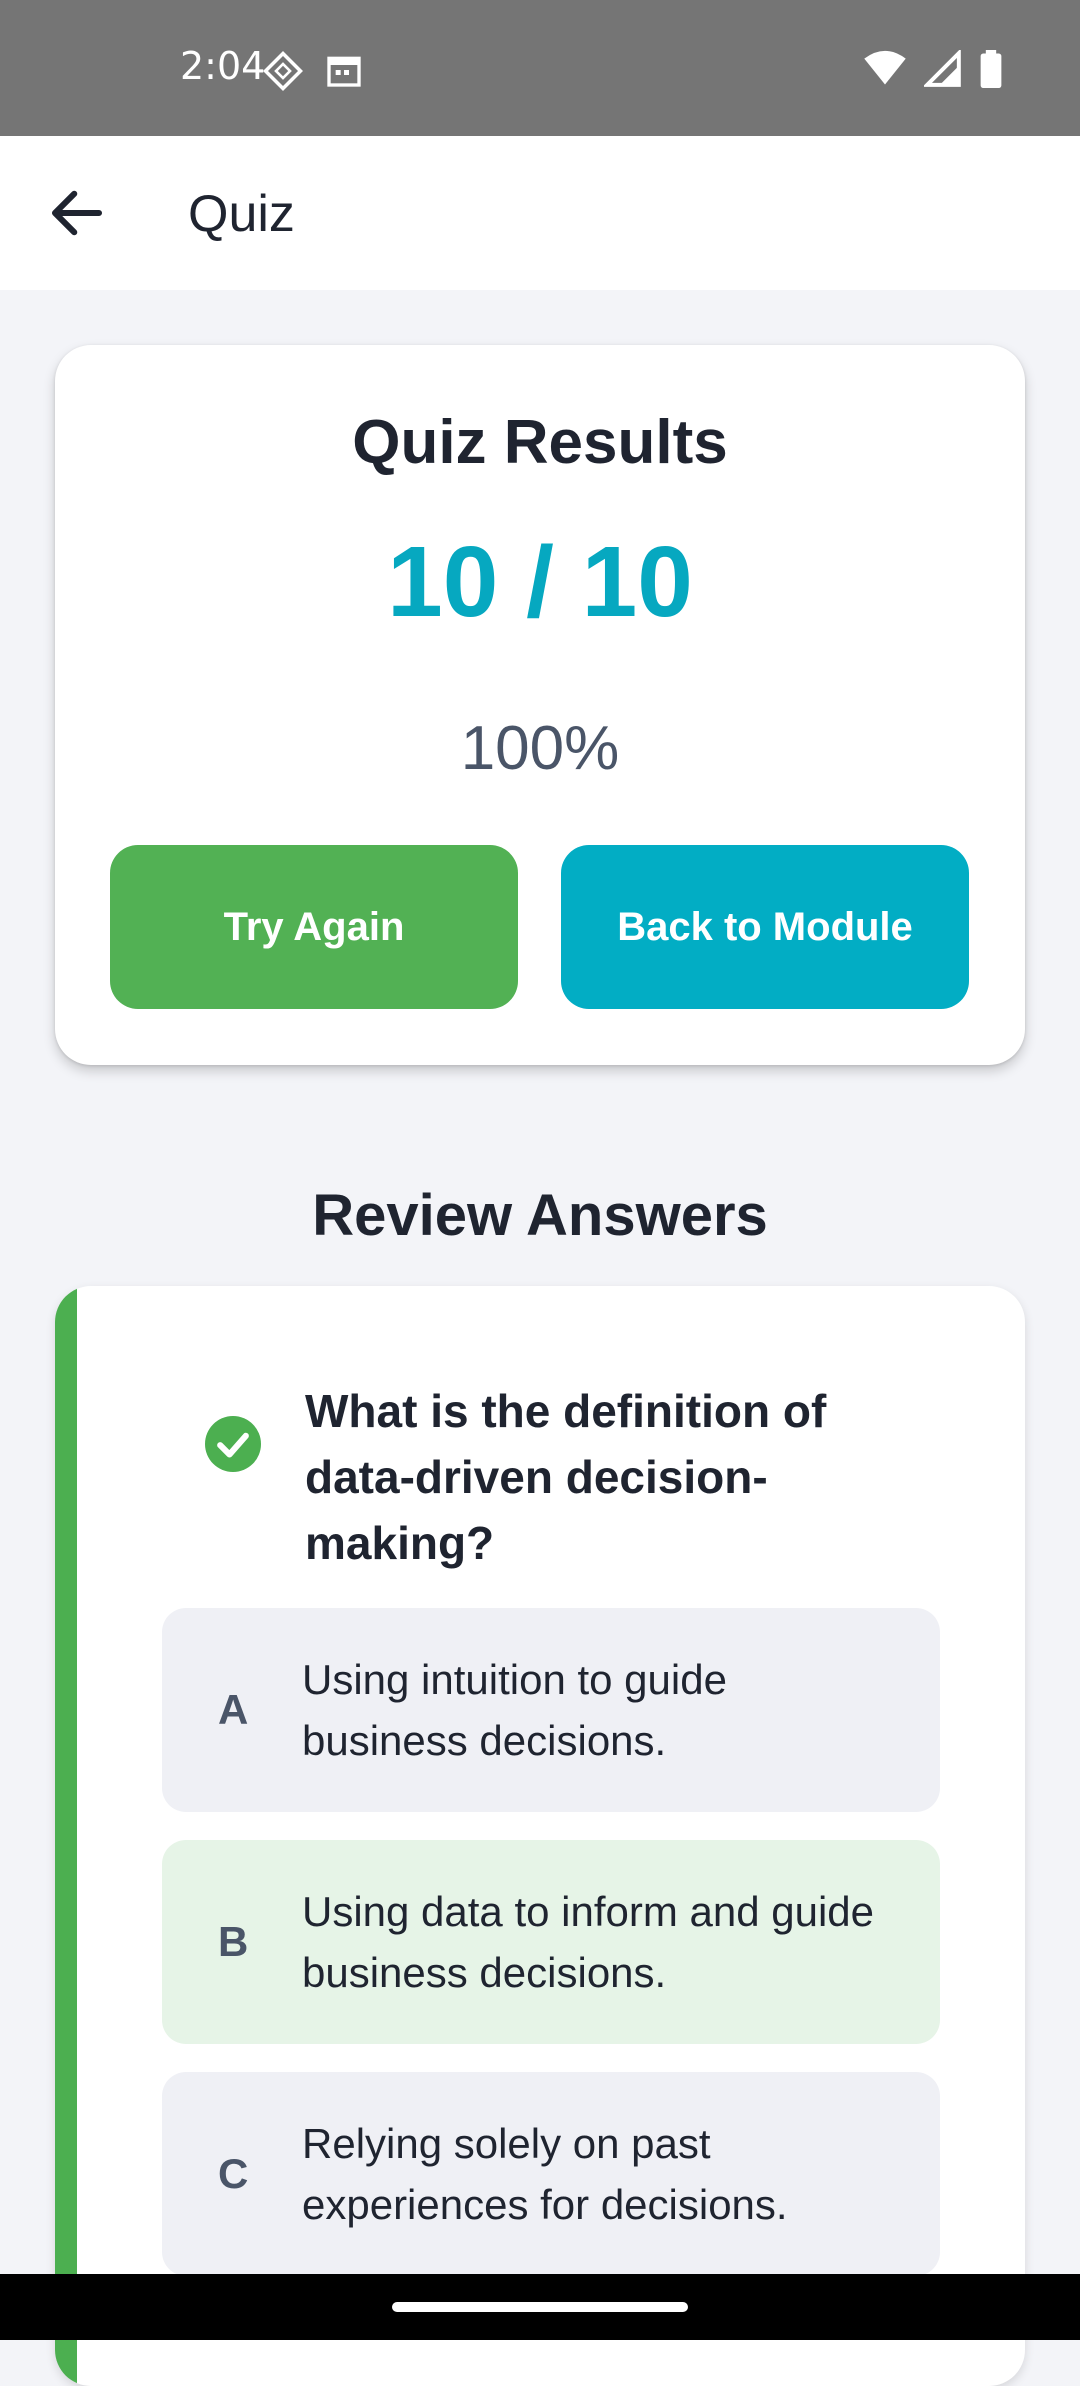  What do you see at coordinates (540, 748) in the screenshot?
I see `results-percent: 100%` at bounding box center [540, 748].